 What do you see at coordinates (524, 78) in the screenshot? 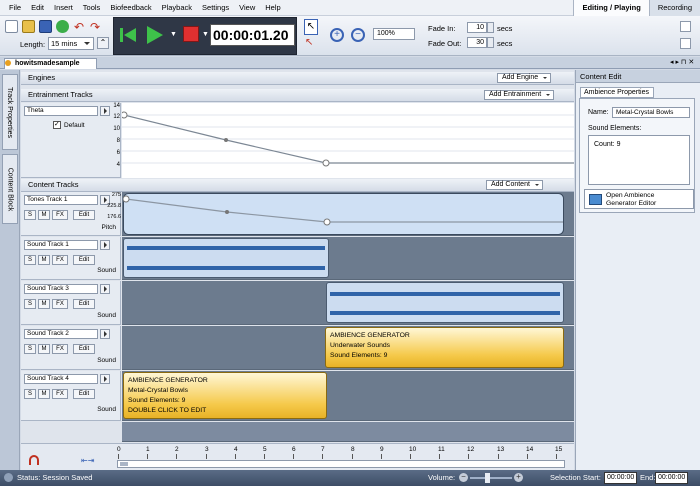
I see `add-engine-button: Add Engine` at bounding box center [524, 78].